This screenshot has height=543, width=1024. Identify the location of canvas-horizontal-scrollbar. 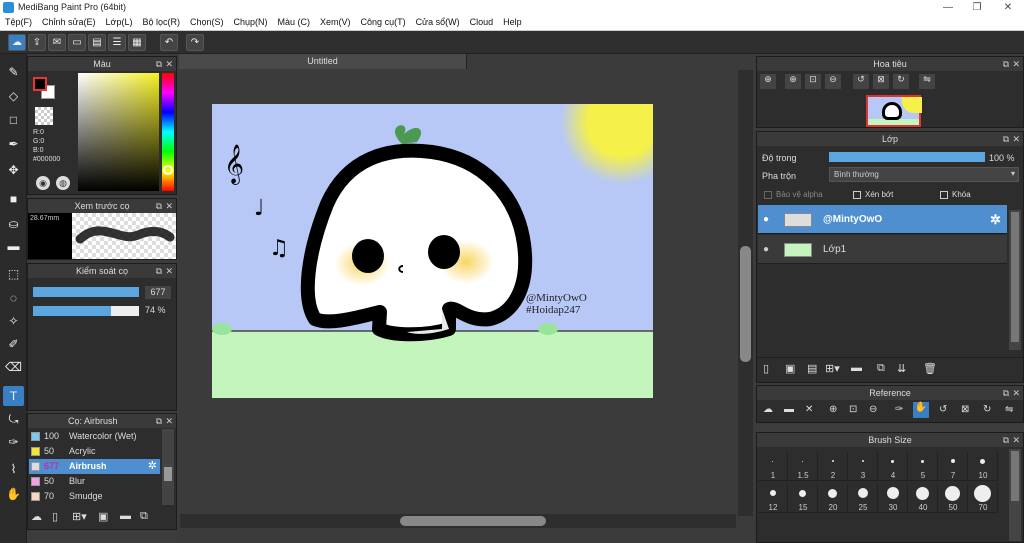
(458, 521).